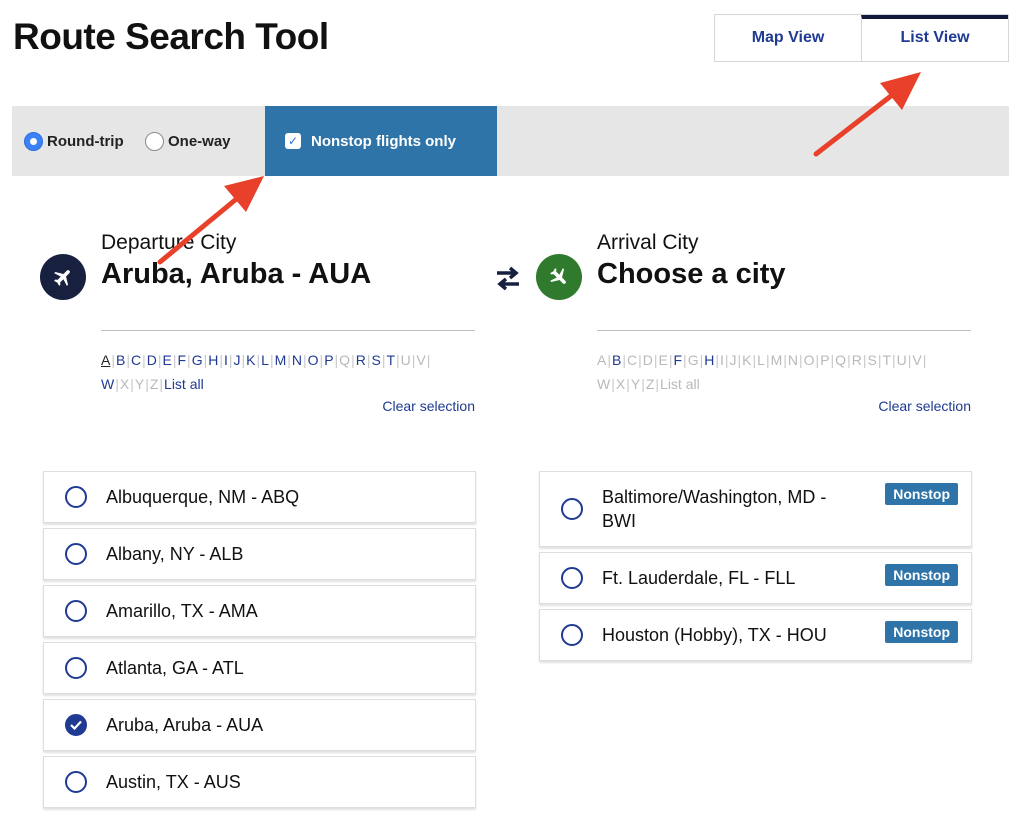 The image size is (1024, 835). I want to click on city-name: Aruba, Aruba - AUA, so click(185, 725).